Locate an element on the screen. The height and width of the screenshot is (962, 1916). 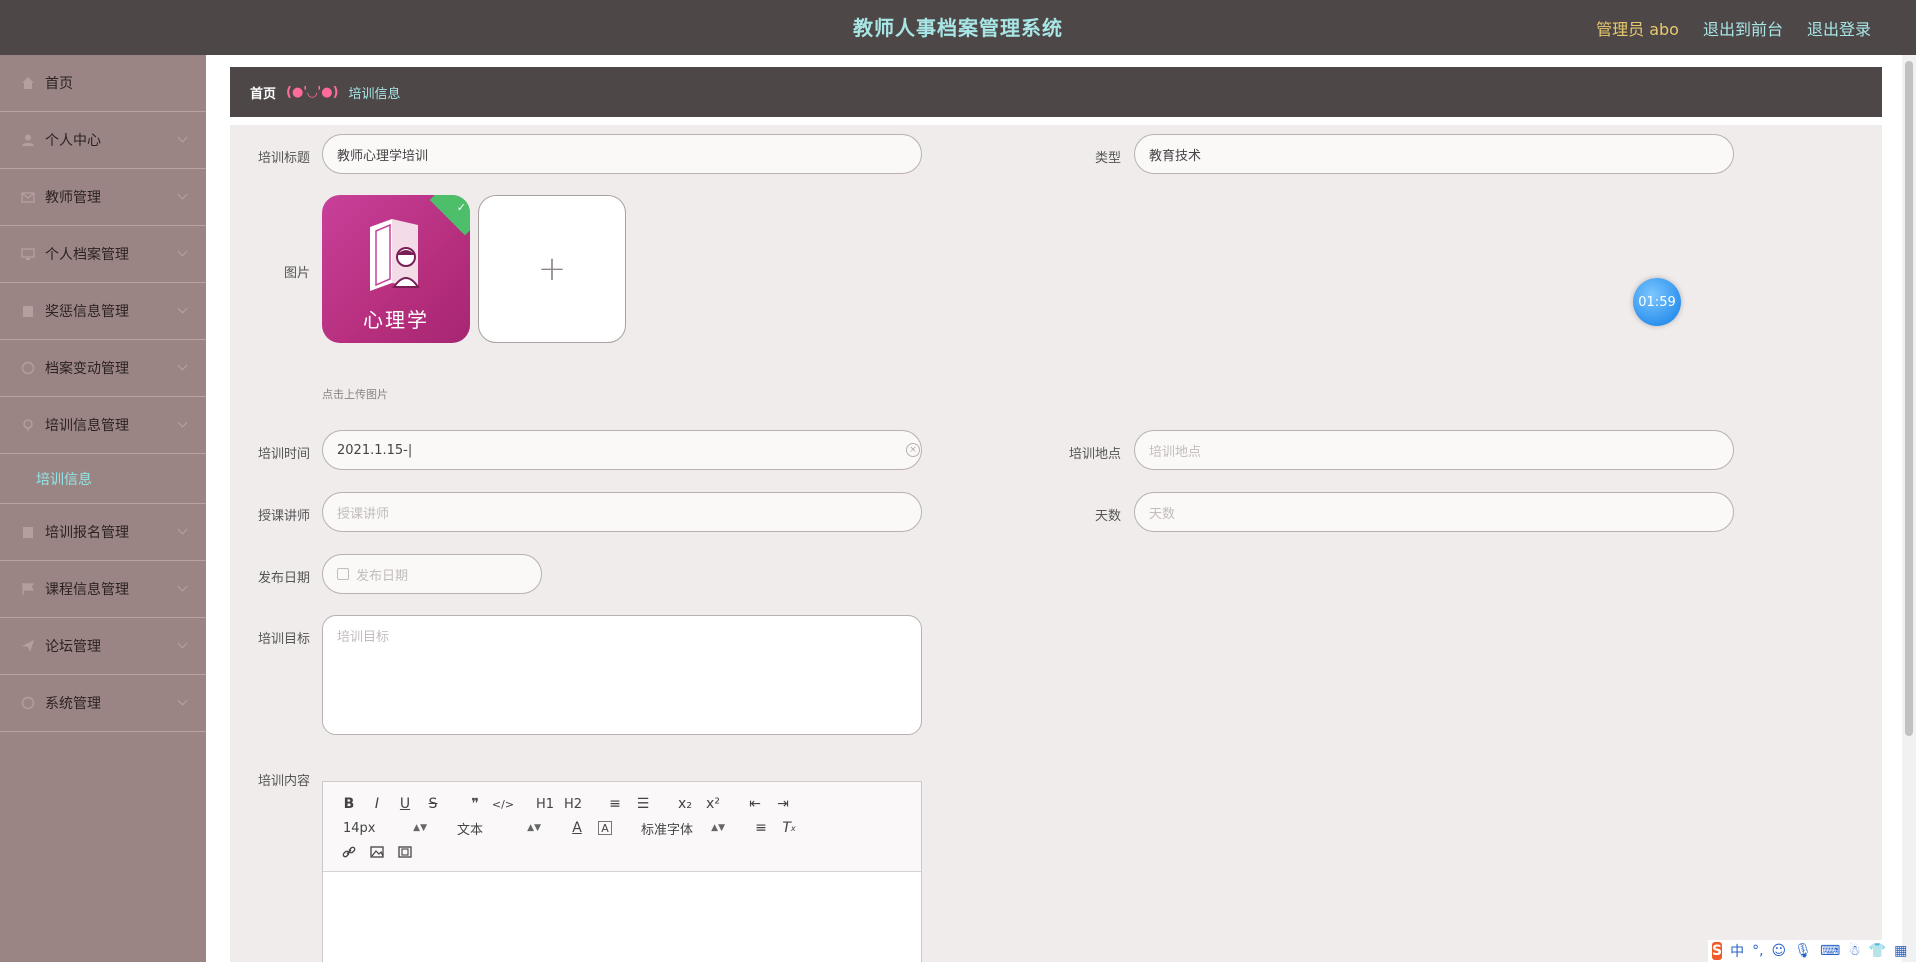
sidebar-item-label: 培训信息管理 is located at coordinates (87, 426).